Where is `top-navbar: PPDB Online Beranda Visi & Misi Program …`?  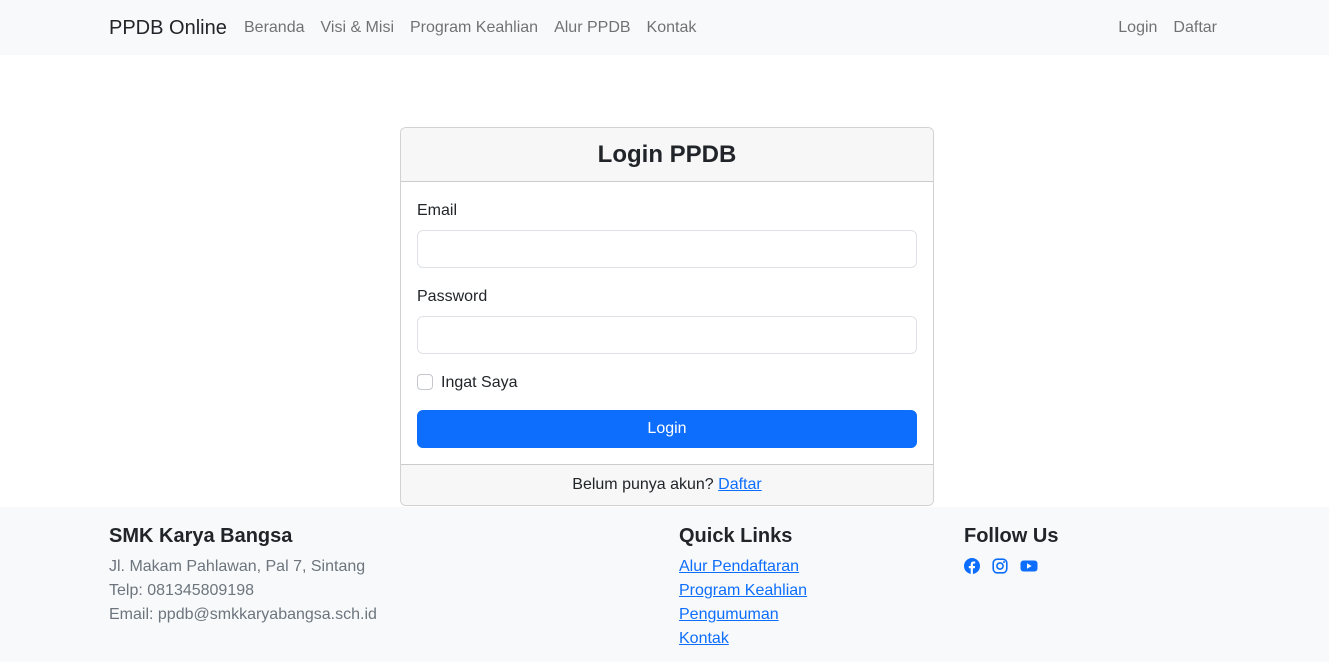 top-navbar: PPDB Online Beranda Visi & Misi Program … is located at coordinates (664, 27).